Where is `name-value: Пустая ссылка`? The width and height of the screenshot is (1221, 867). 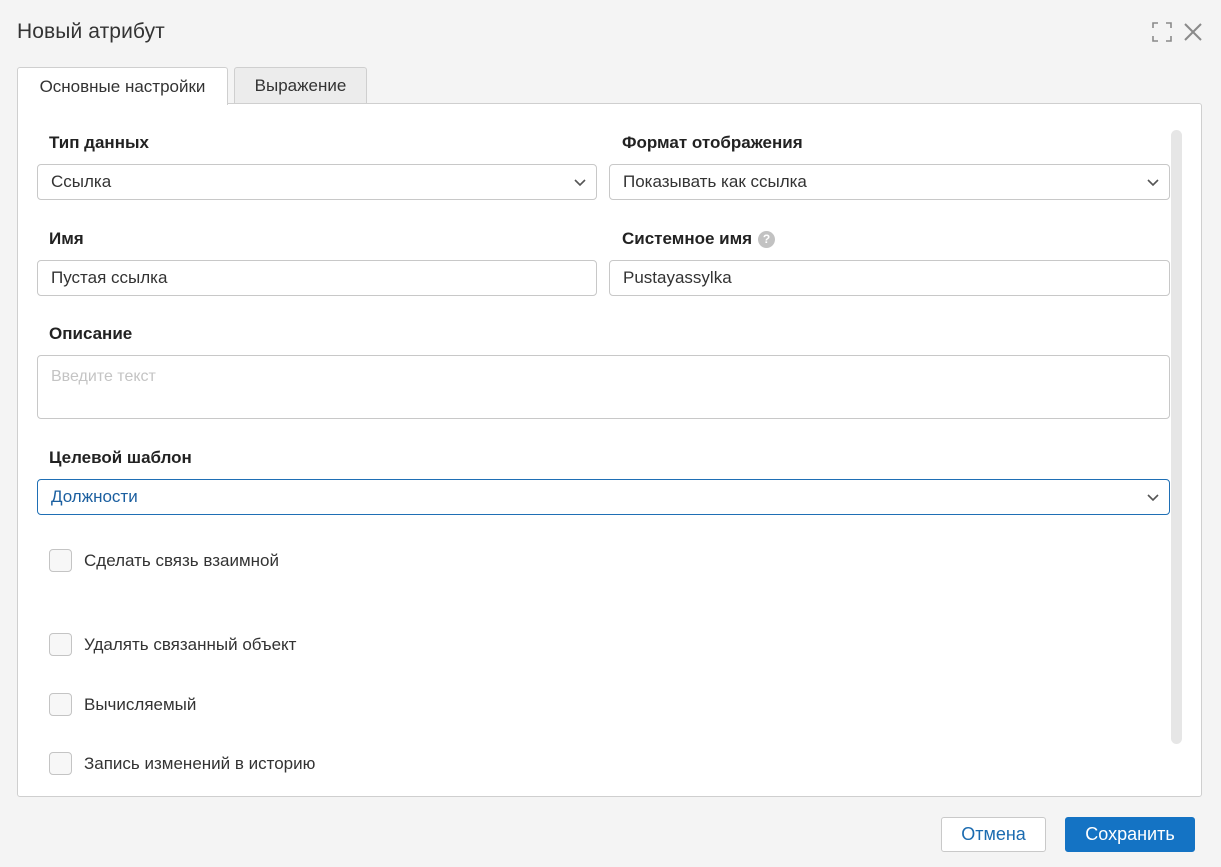 name-value: Пустая ссылка is located at coordinates (109, 277).